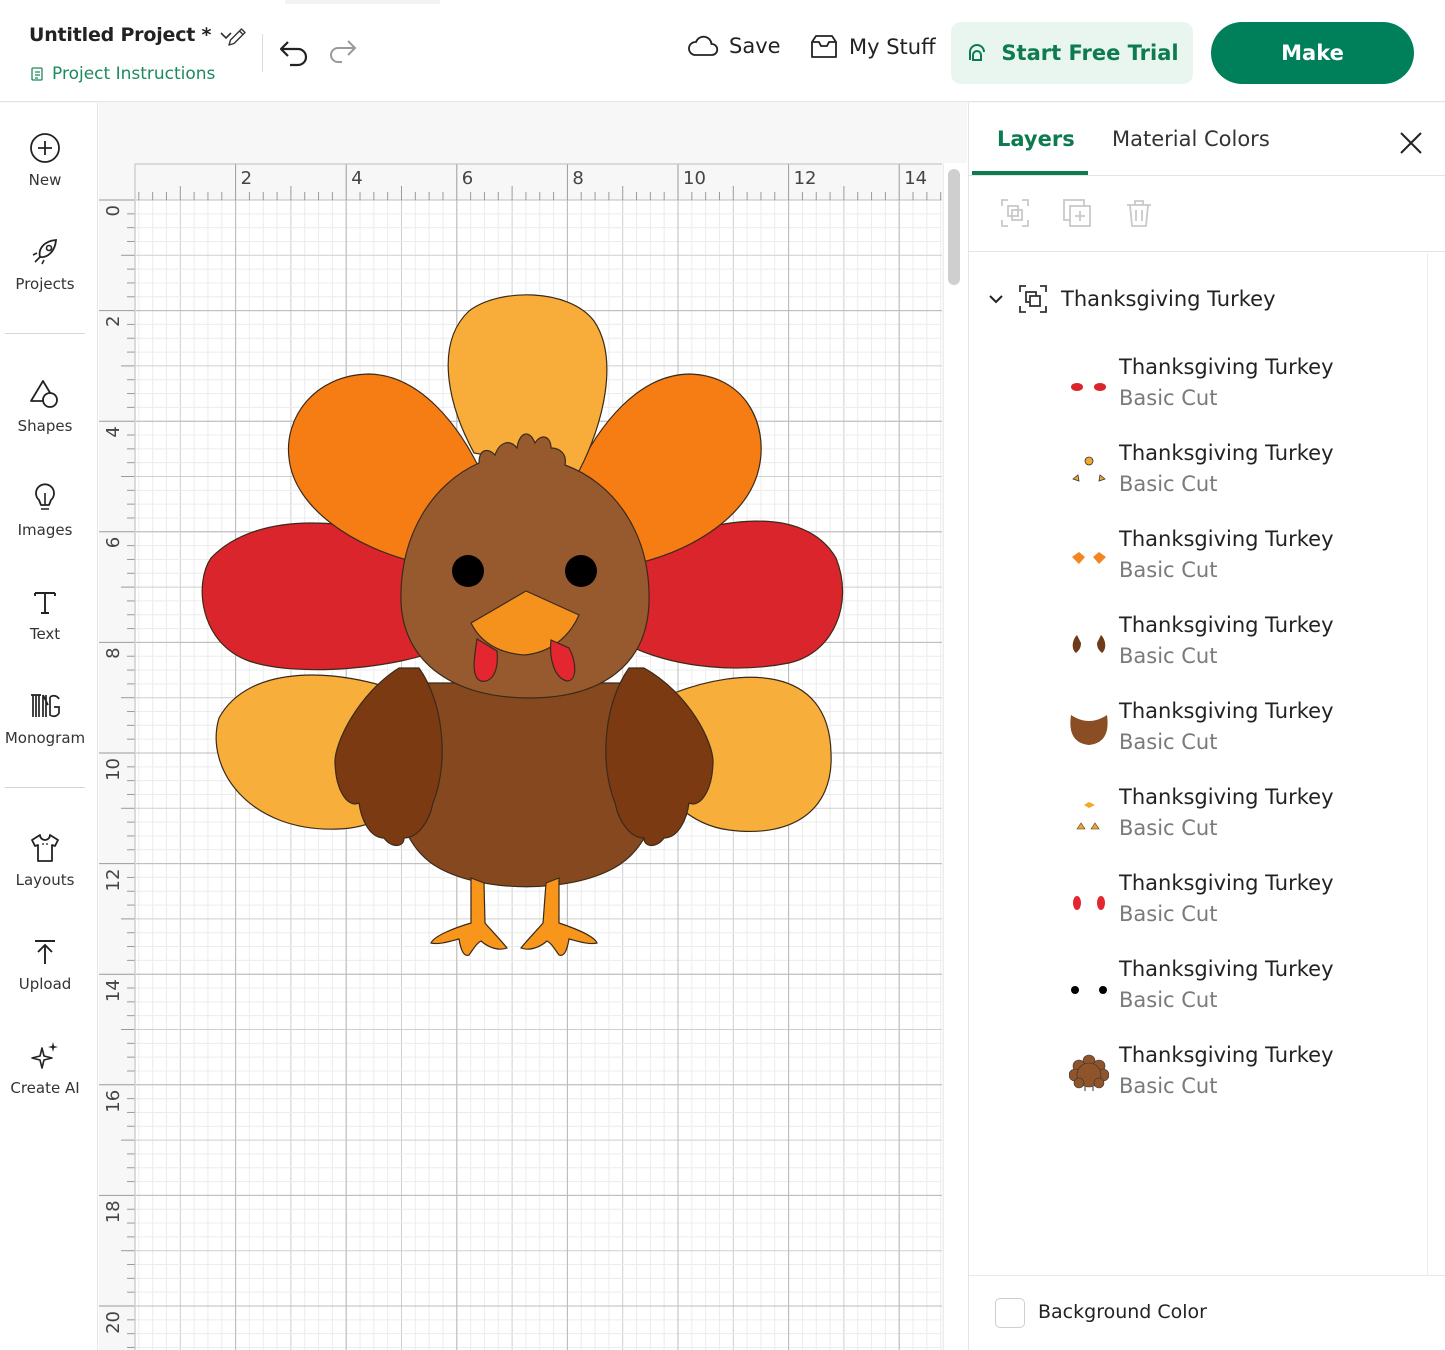  Describe the element at coordinates (45, 1068) in the screenshot. I see `toolbar-create-ai: Create AI` at that location.